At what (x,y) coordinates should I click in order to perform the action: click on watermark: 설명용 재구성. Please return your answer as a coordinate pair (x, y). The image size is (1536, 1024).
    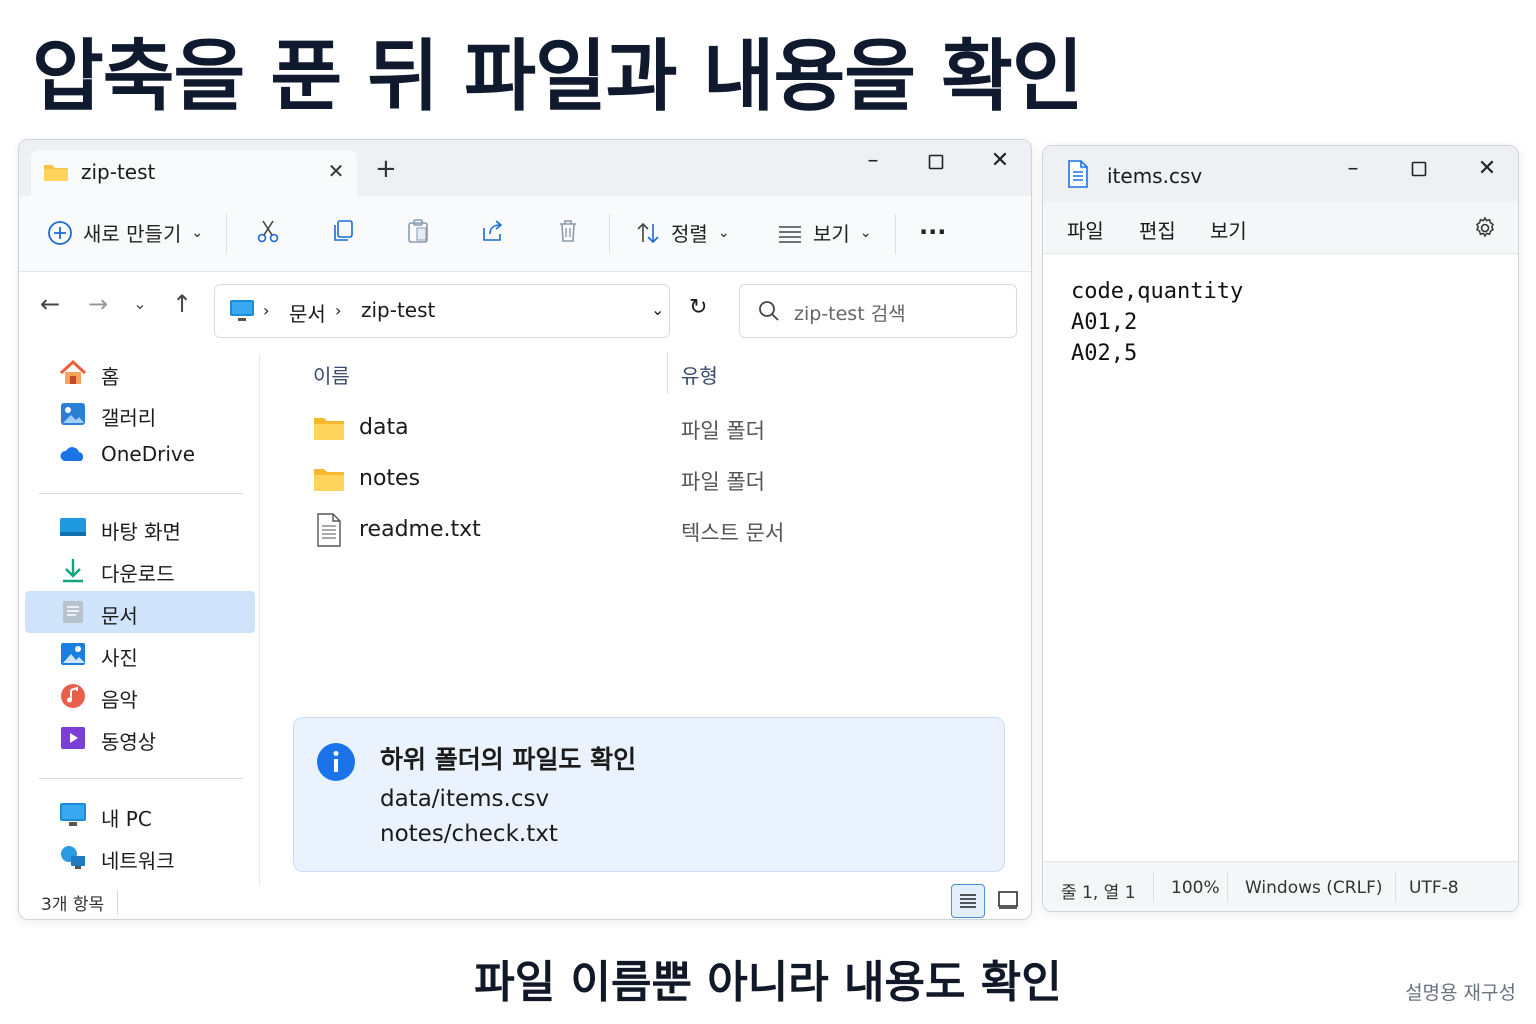
    Looking at the image, I should click on (1460, 993).